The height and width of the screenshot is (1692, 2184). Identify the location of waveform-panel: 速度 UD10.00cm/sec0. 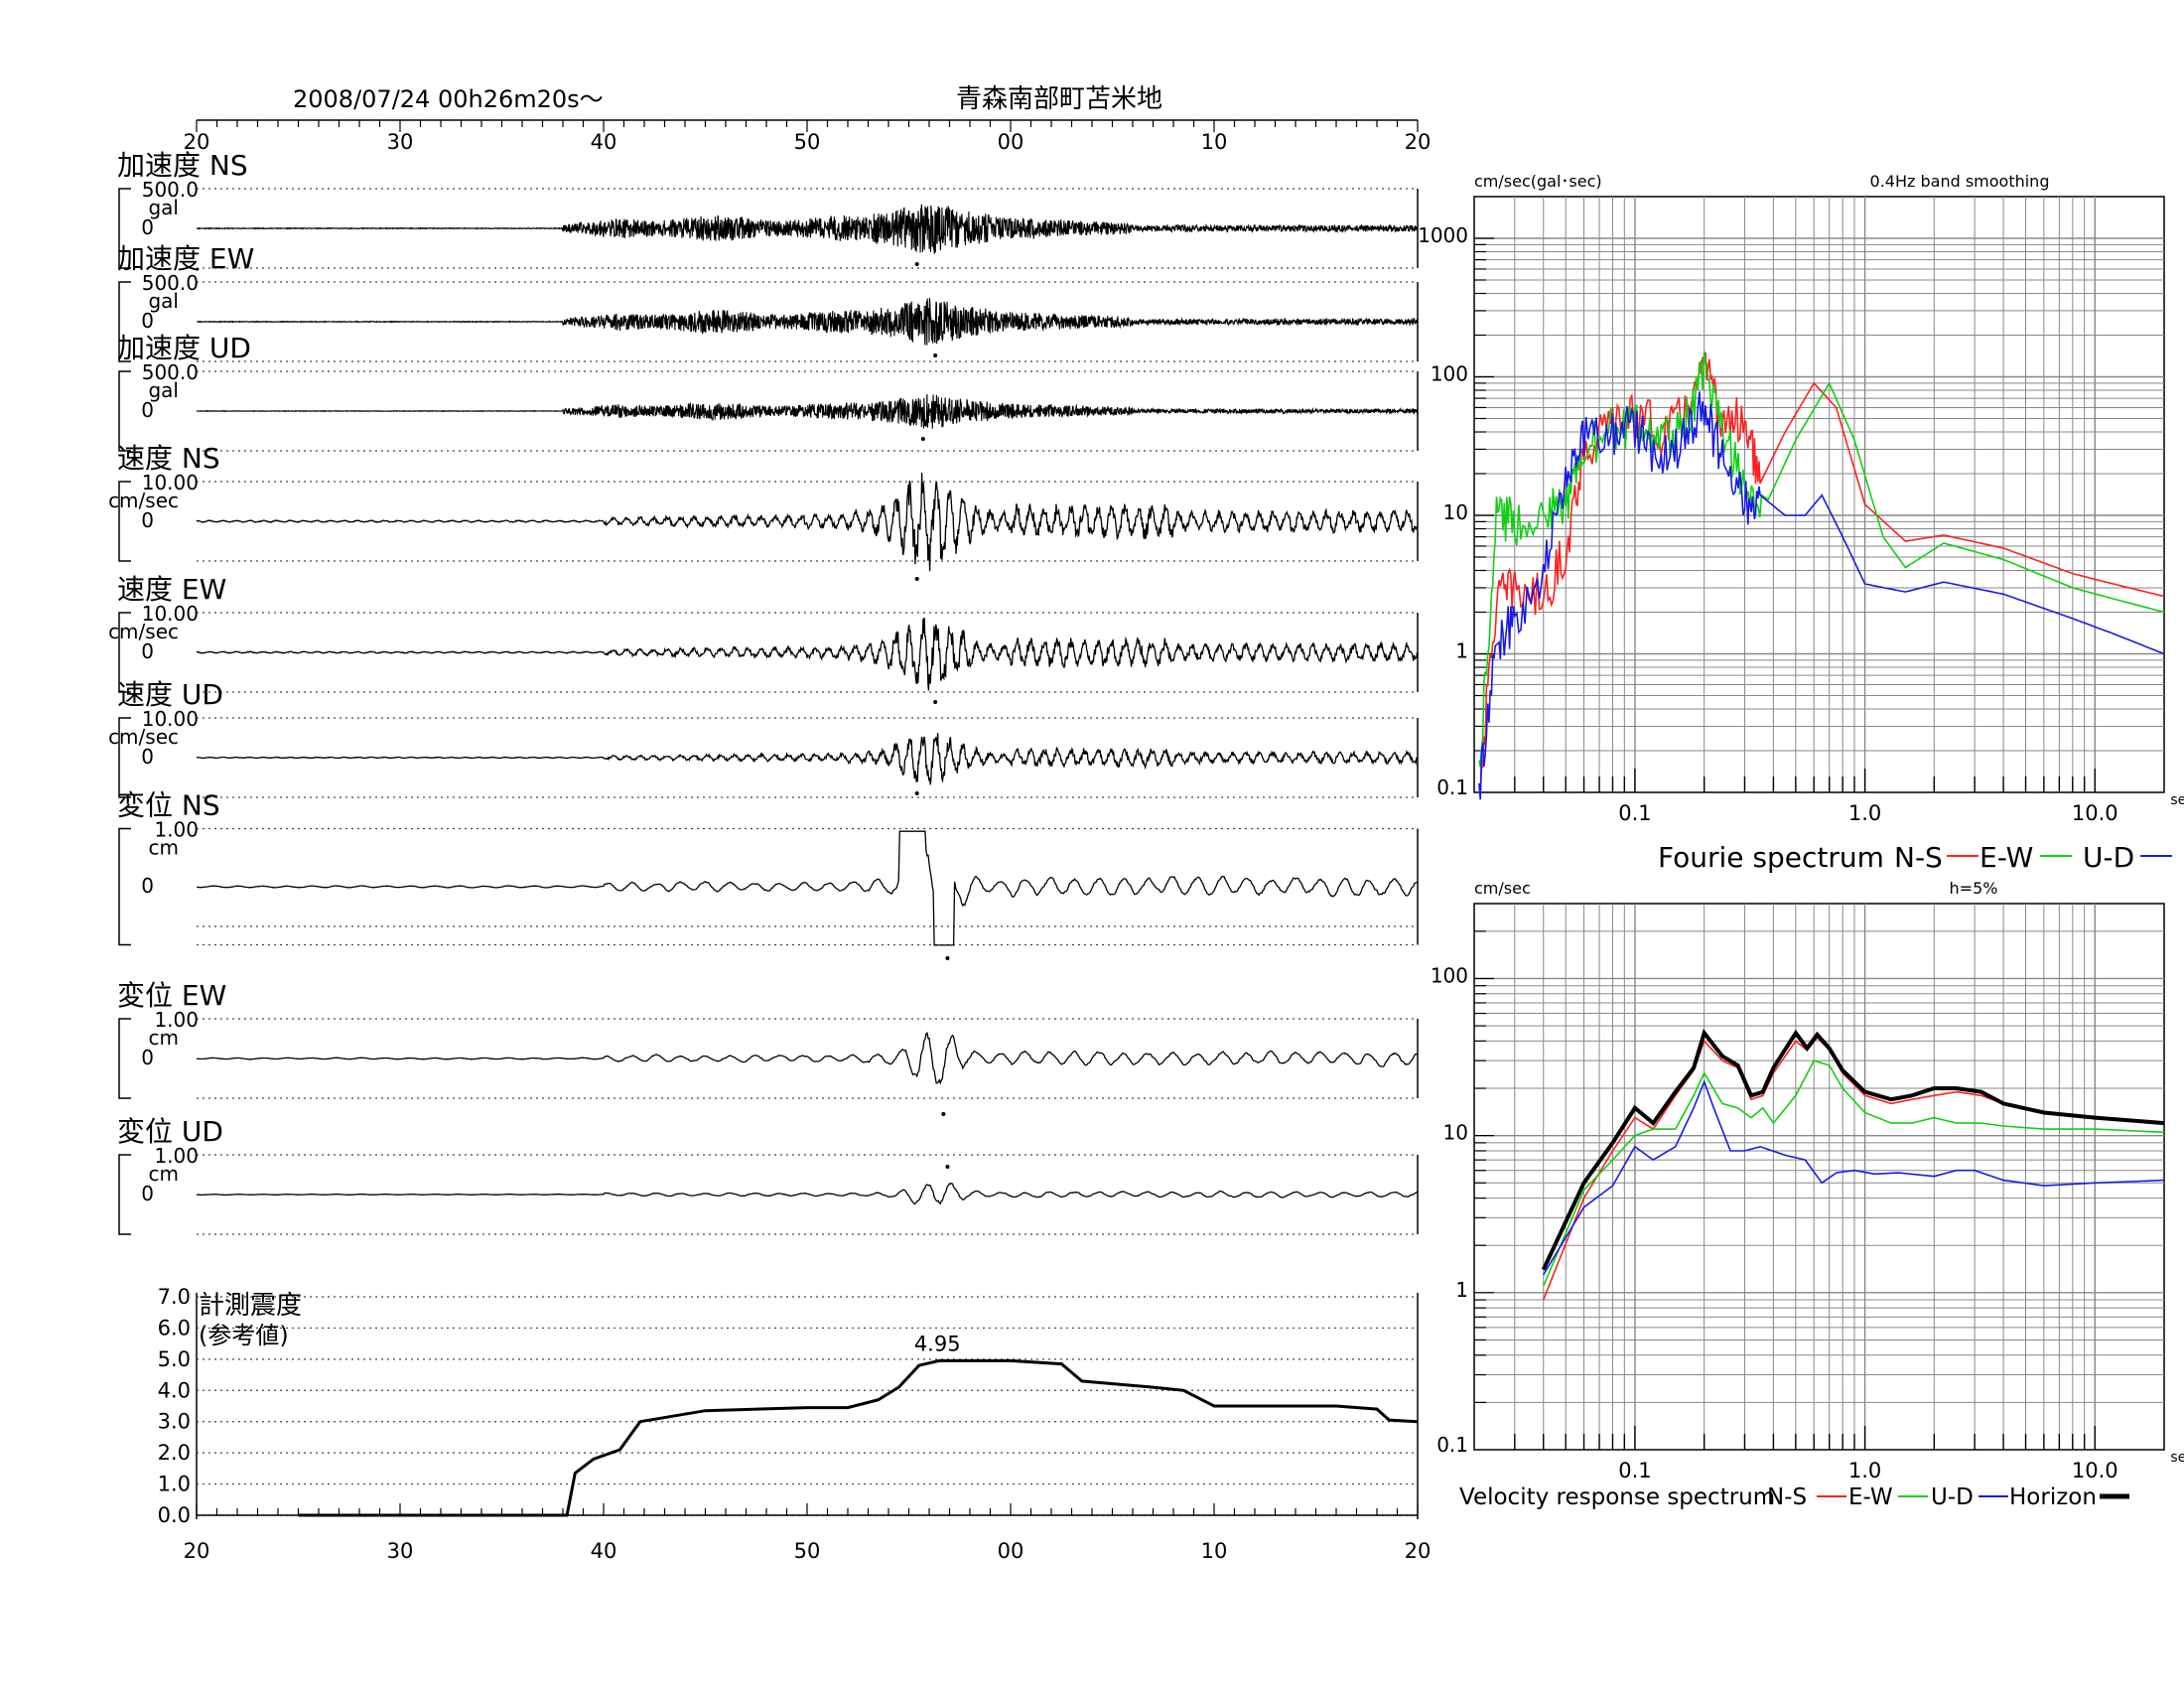
(763, 738).